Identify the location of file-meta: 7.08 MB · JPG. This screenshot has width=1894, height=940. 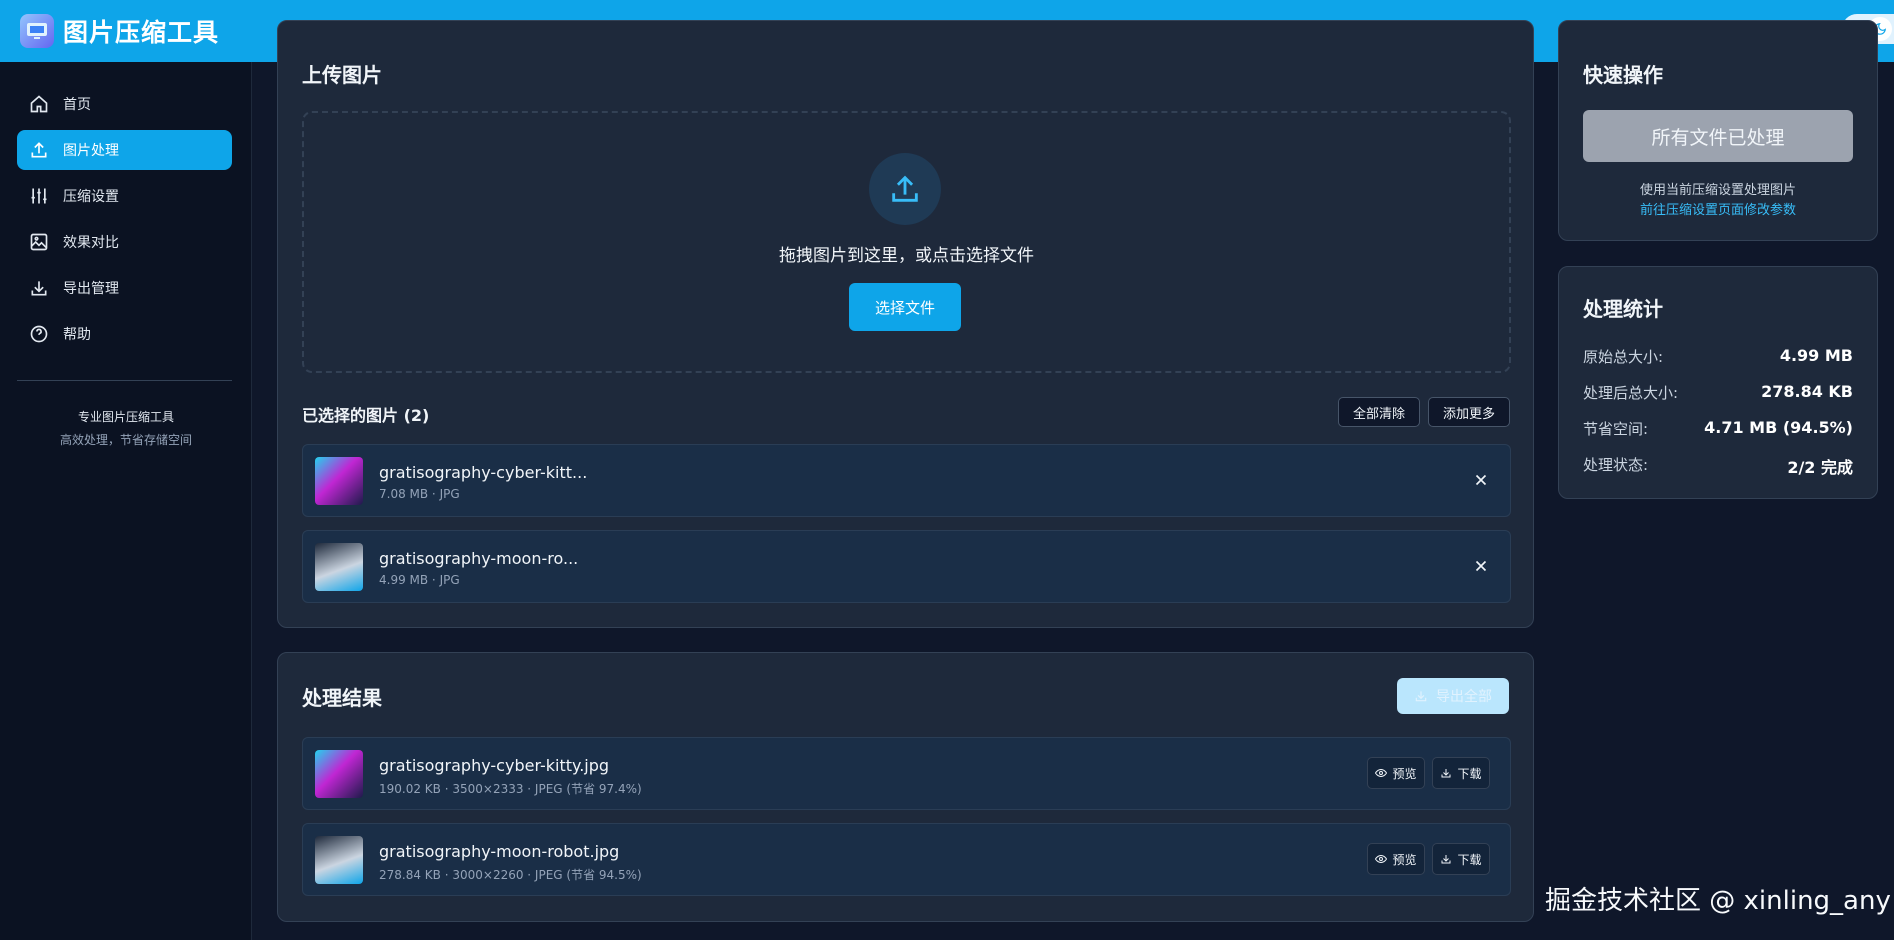
(419, 494).